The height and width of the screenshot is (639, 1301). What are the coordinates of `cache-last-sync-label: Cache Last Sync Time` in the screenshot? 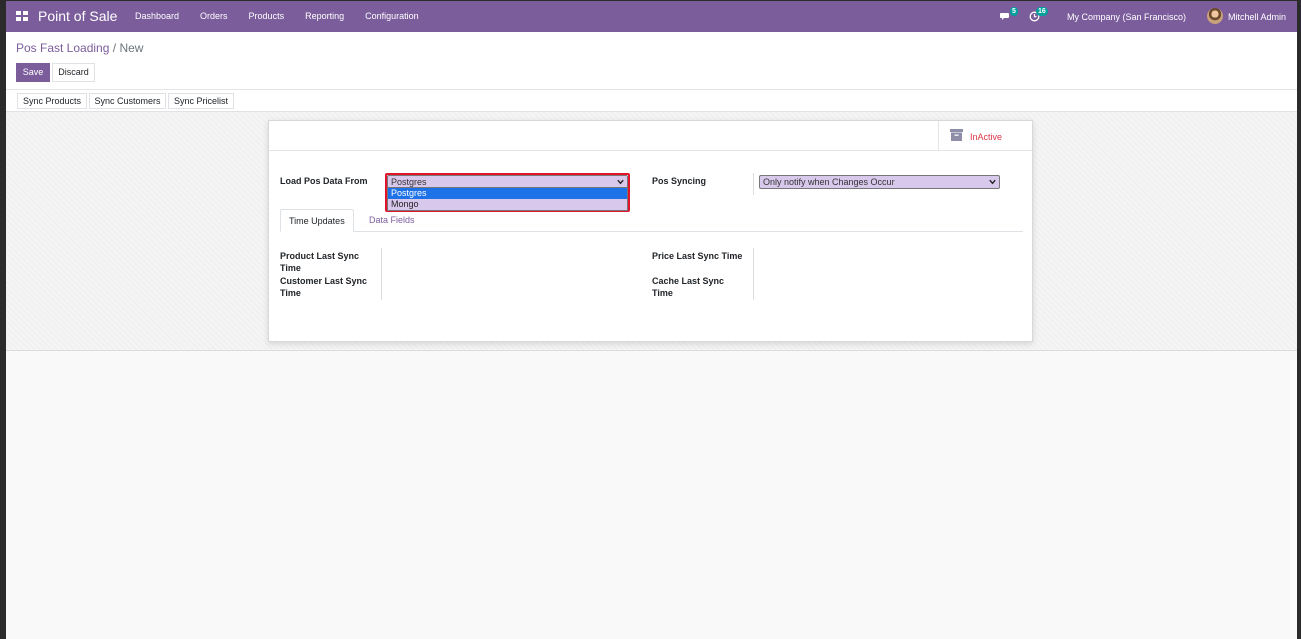 It's located at (688, 287).